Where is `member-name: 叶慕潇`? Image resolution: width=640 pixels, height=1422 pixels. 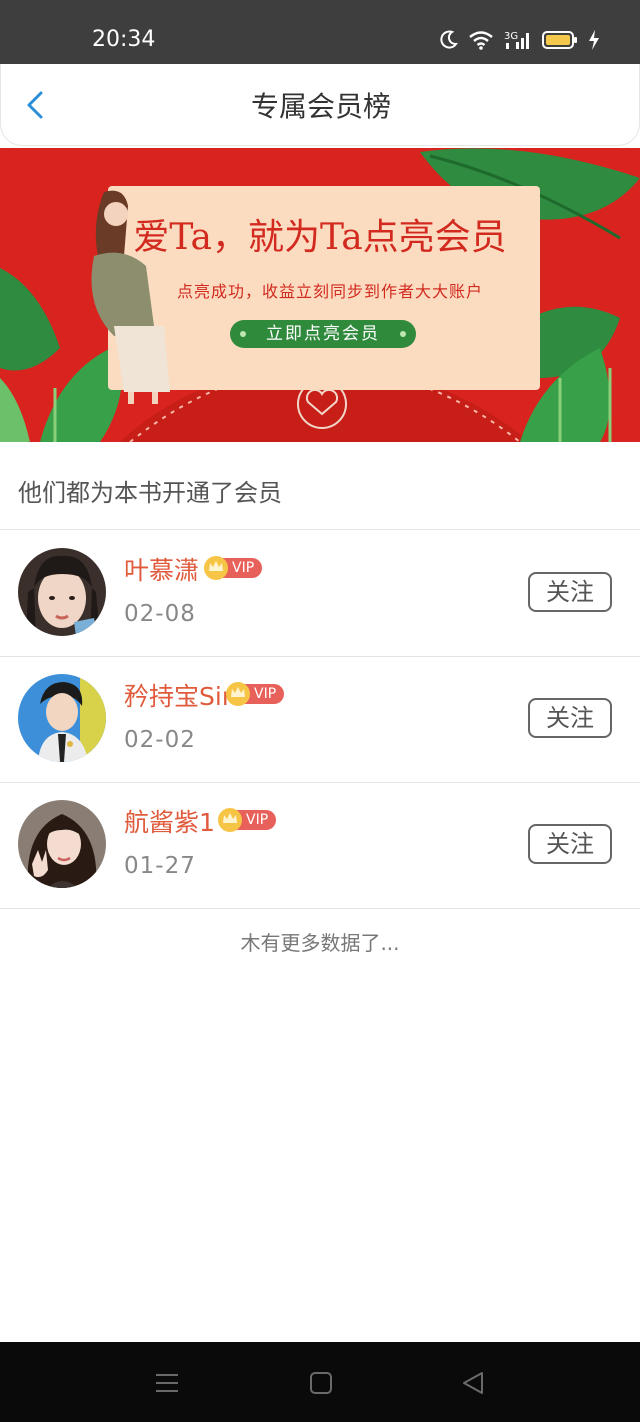
member-name: 叶慕潇 is located at coordinates (161, 571).